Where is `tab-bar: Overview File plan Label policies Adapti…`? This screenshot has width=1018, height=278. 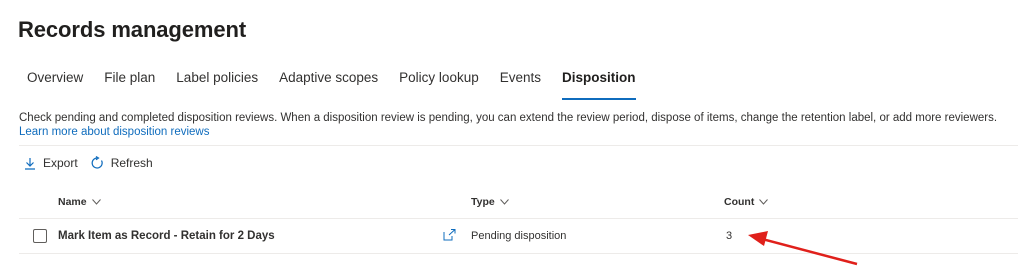 tab-bar: Overview File plan Label policies Adapti… is located at coordinates (342, 85).